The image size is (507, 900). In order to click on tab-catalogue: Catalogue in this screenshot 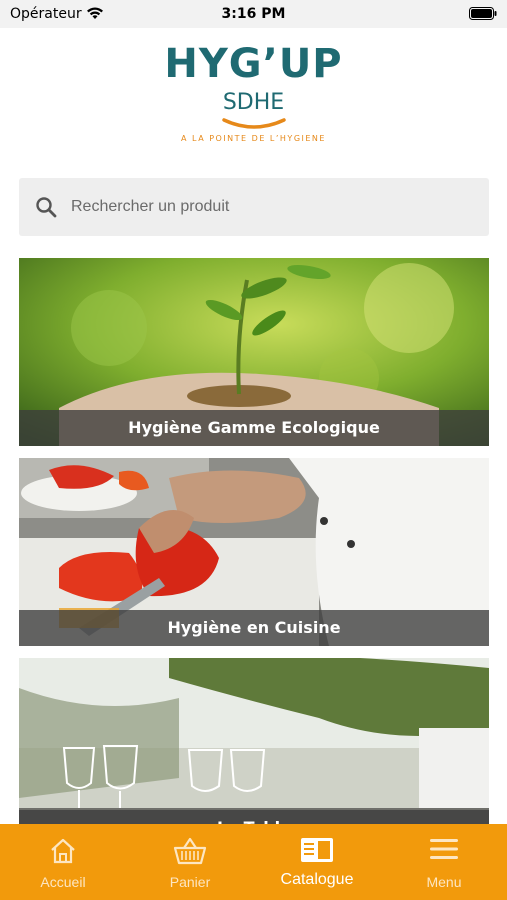, I will do `click(317, 862)`.